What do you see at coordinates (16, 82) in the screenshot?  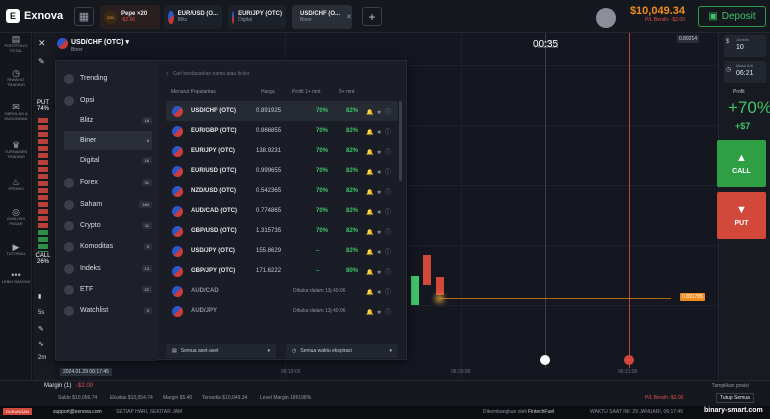 I see `nav-label: RIWAYAT TRADING` at bounding box center [16, 82].